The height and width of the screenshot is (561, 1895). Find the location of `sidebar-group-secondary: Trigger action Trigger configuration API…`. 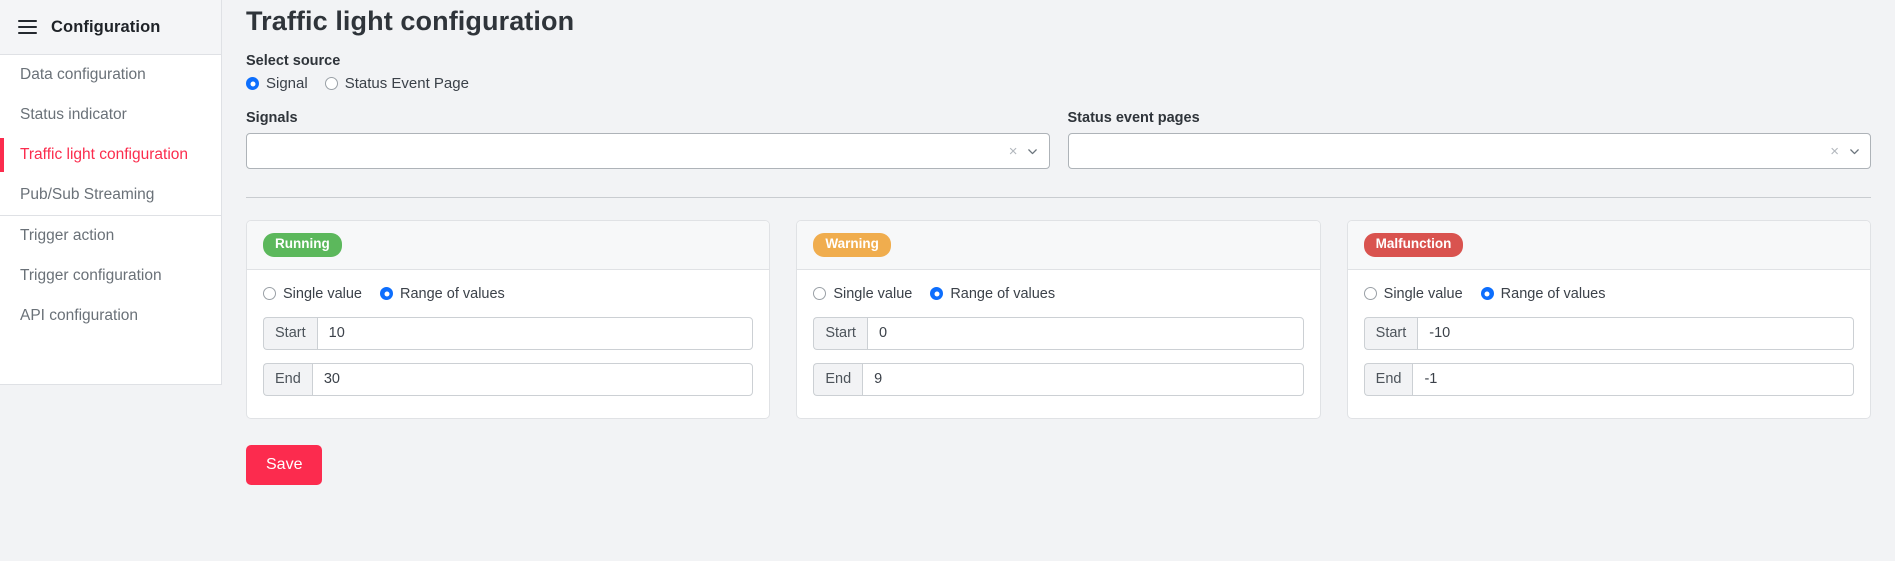

sidebar-group-secondary: Trigger action Trigger configuration API… is located at coordinates (110, 275).